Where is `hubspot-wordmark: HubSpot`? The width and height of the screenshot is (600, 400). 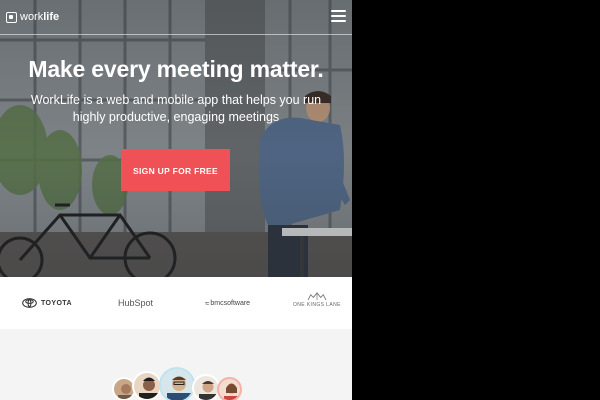 hubspot-wordmark: HubSpot is located at coordinates (136, 303).